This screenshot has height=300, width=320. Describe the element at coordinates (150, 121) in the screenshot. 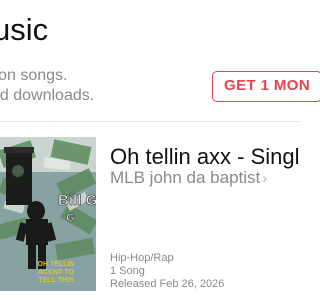

I see `divider` at that location.